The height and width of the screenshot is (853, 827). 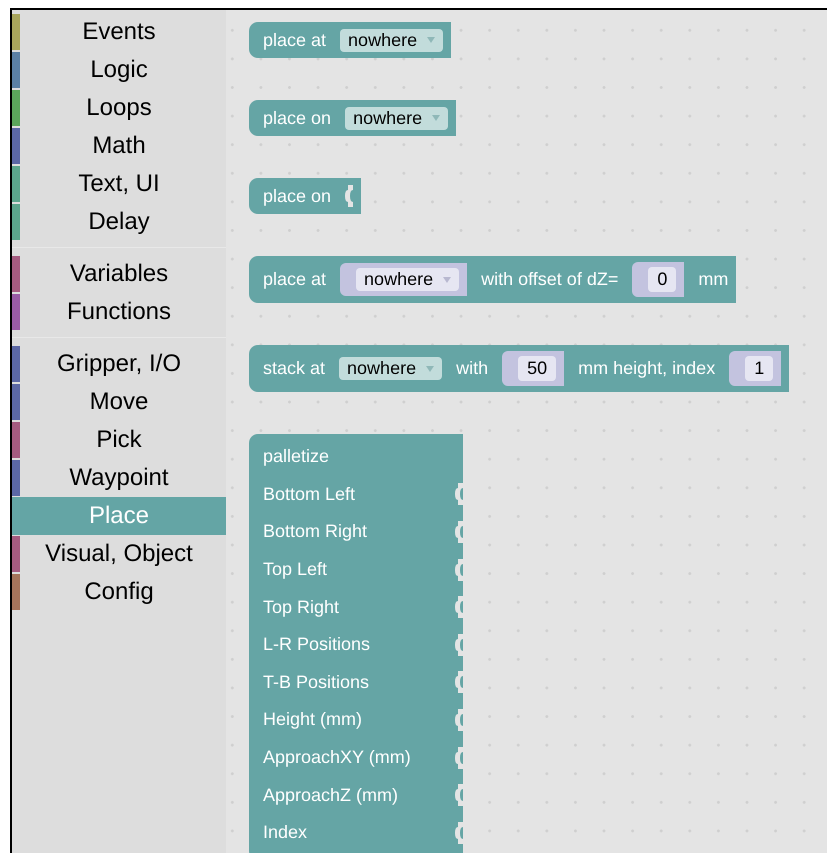 What do you see at coordinates (759, 368) in the screenshot?
I see `number-field: 1` at bounding box center [759, 368].